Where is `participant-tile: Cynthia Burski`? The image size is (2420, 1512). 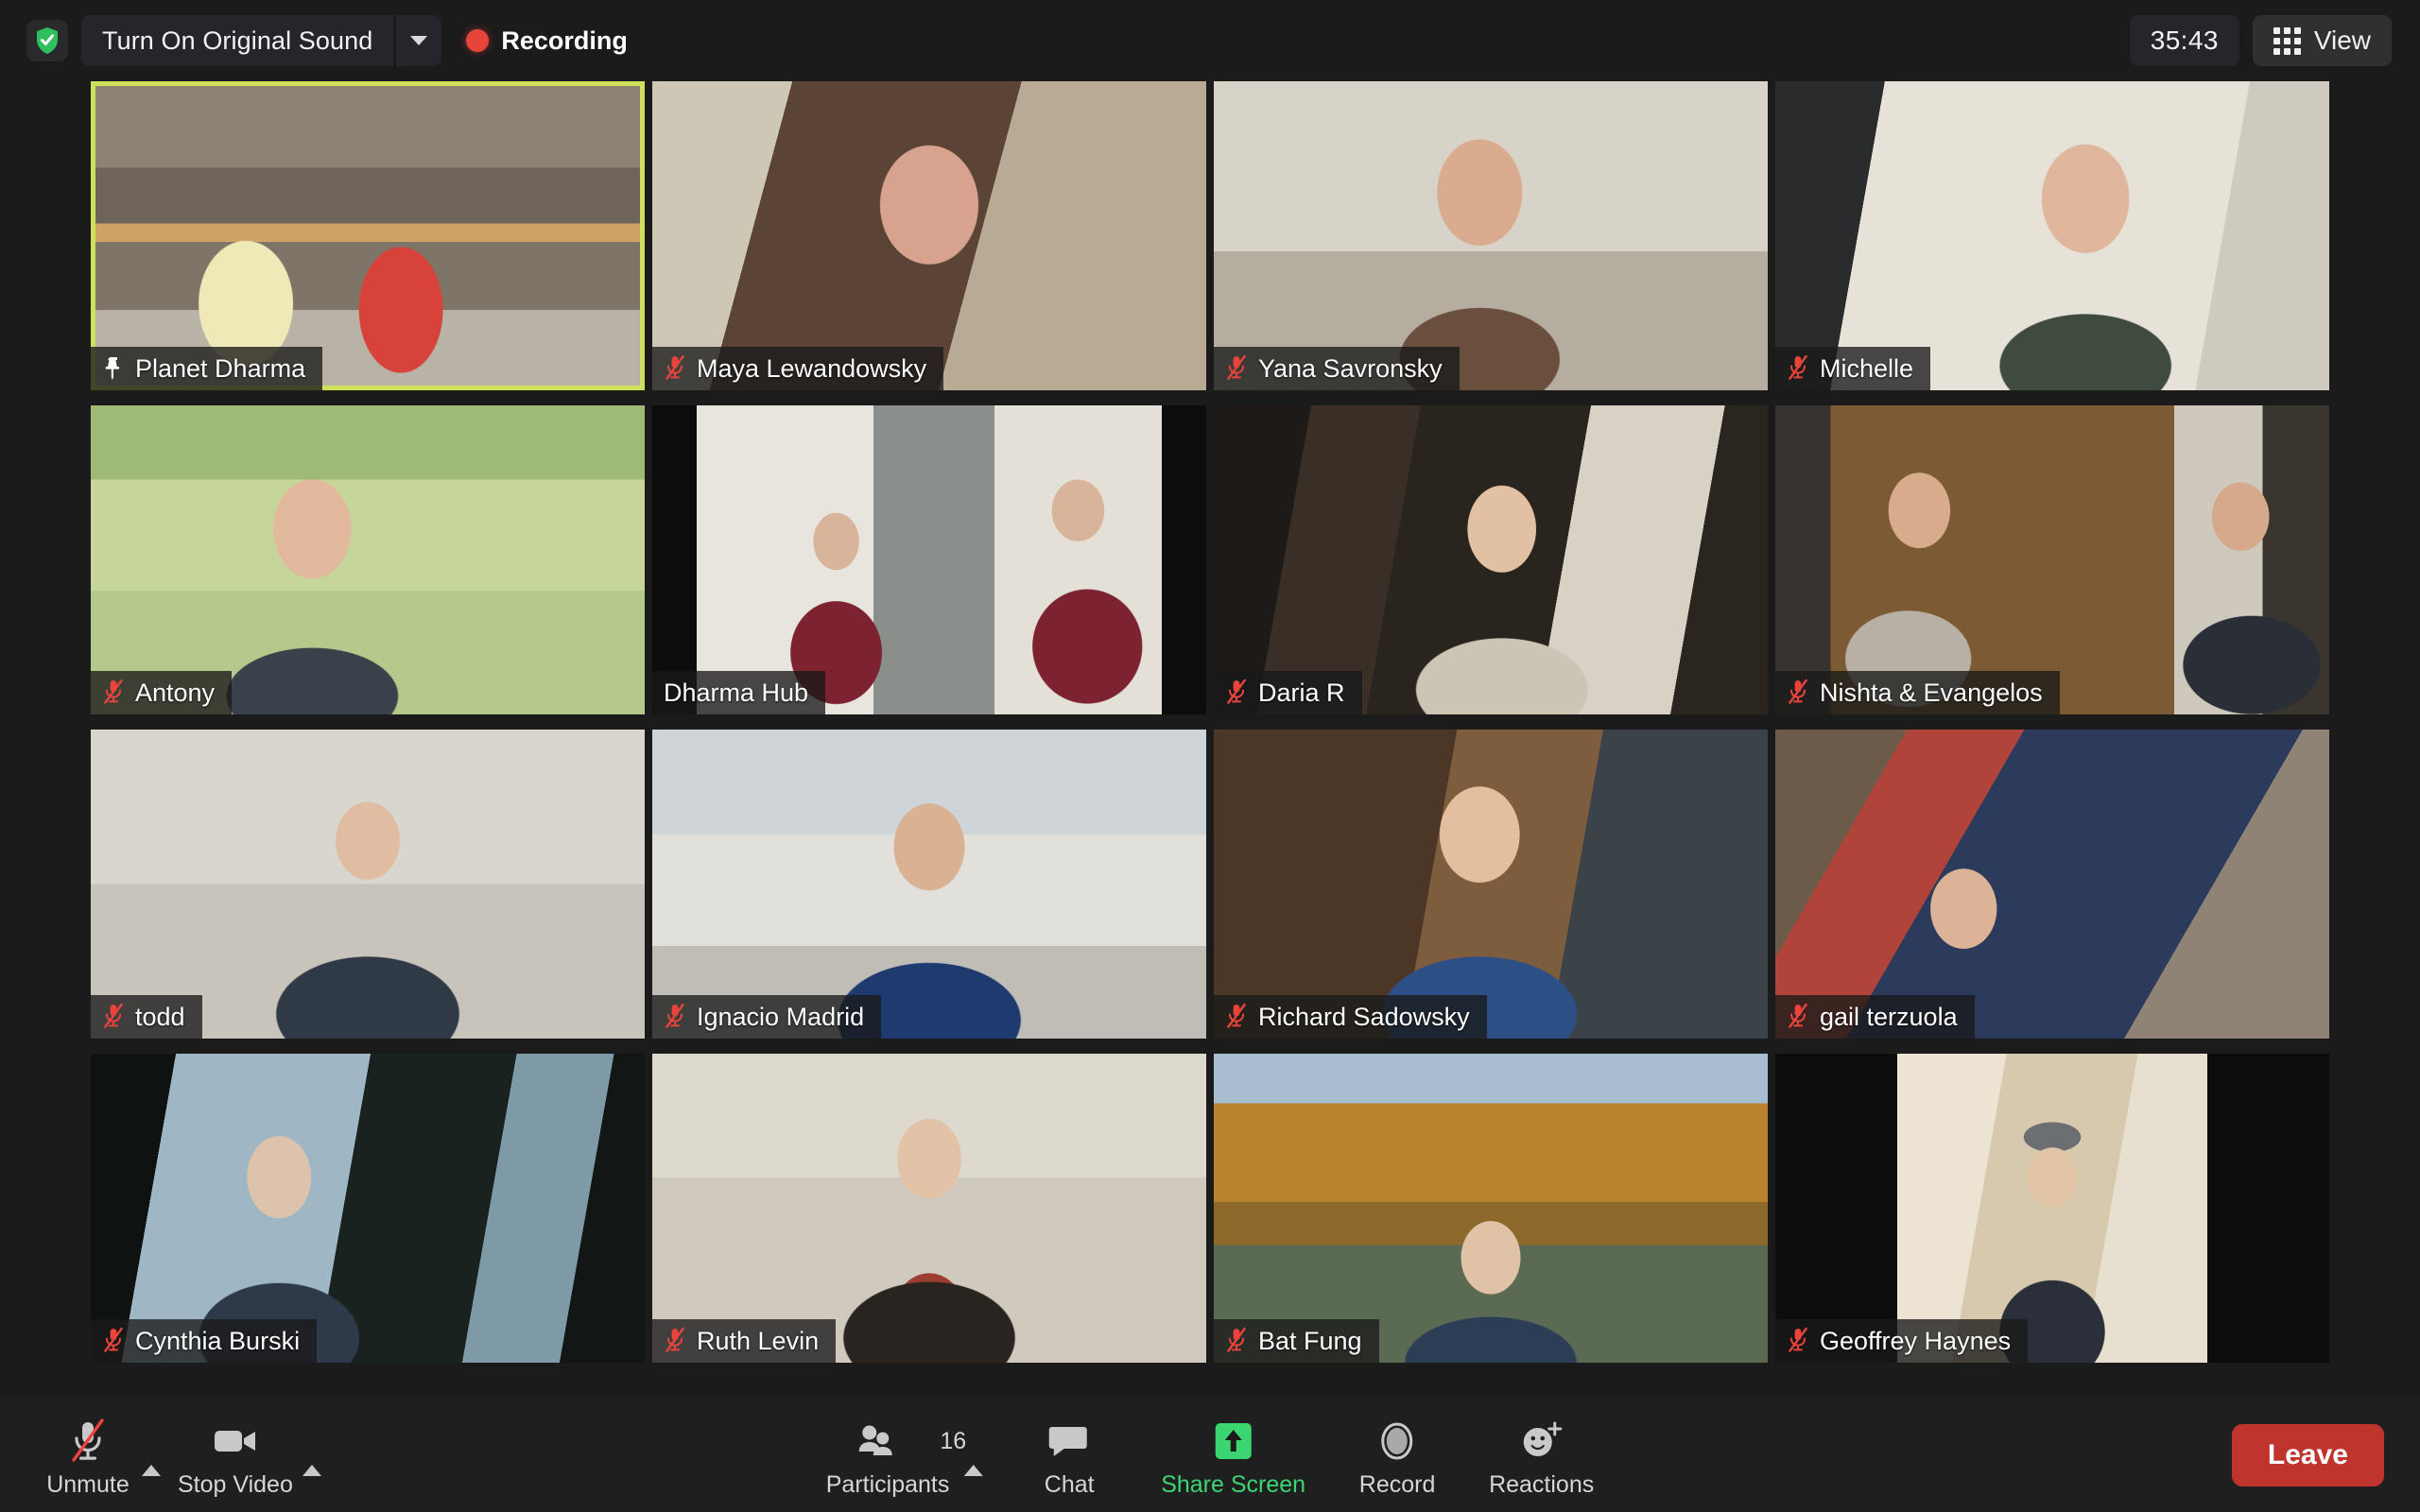
participant-tile: Cynthia Burski is located at coordinates (368, 1208).